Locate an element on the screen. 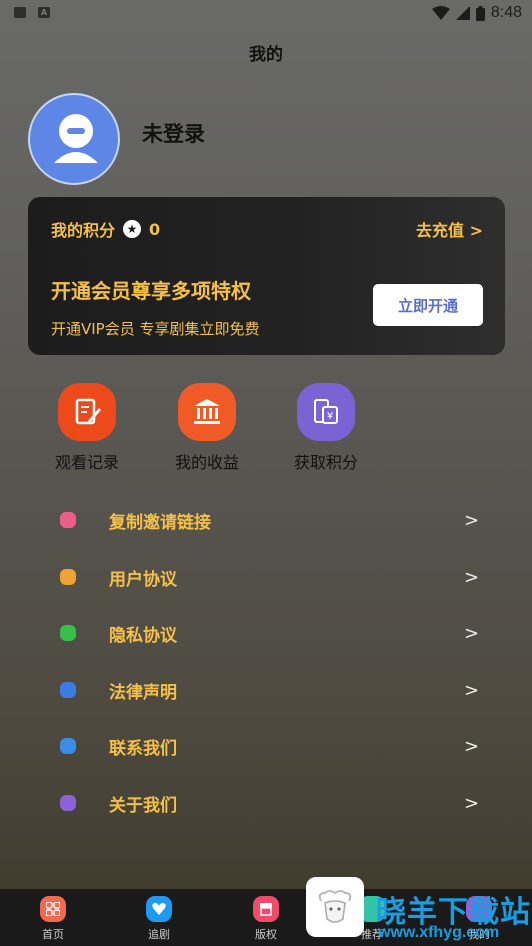 The height and width of the screenshot is (946, 532). recharge-link: 去充值 > is located at coordinates (449, 229).